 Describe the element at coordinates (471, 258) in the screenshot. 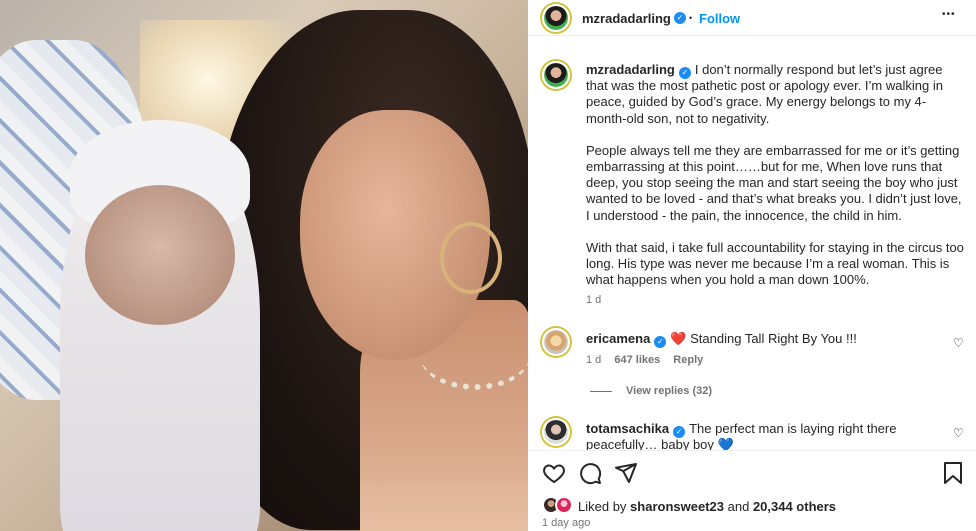

I see `photo-earring` at that location.